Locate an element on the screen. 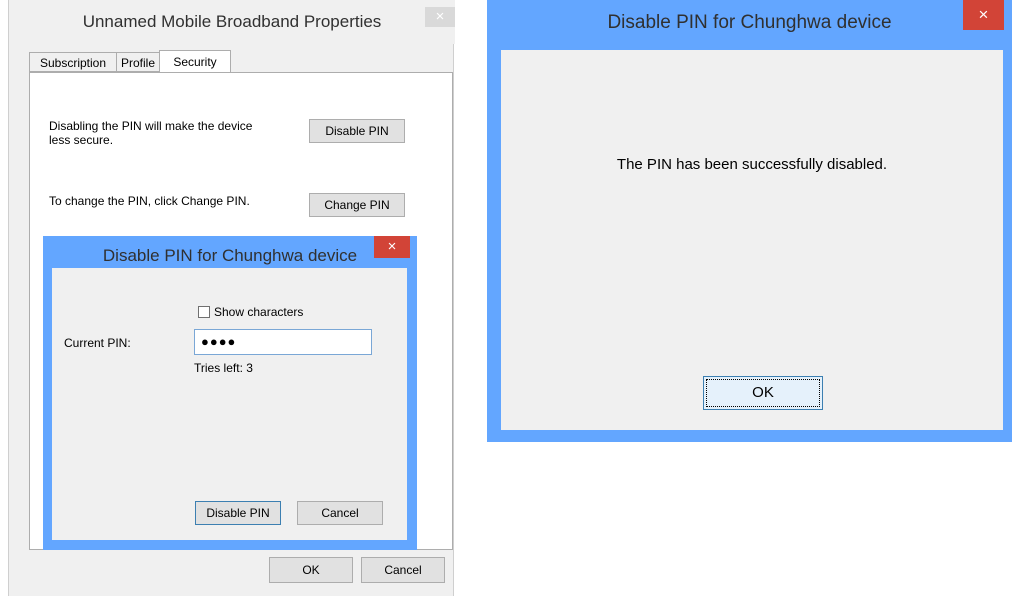 The image size is (1012, 596). current-pin-input: ●●●● is located at coordinates (283, 342).